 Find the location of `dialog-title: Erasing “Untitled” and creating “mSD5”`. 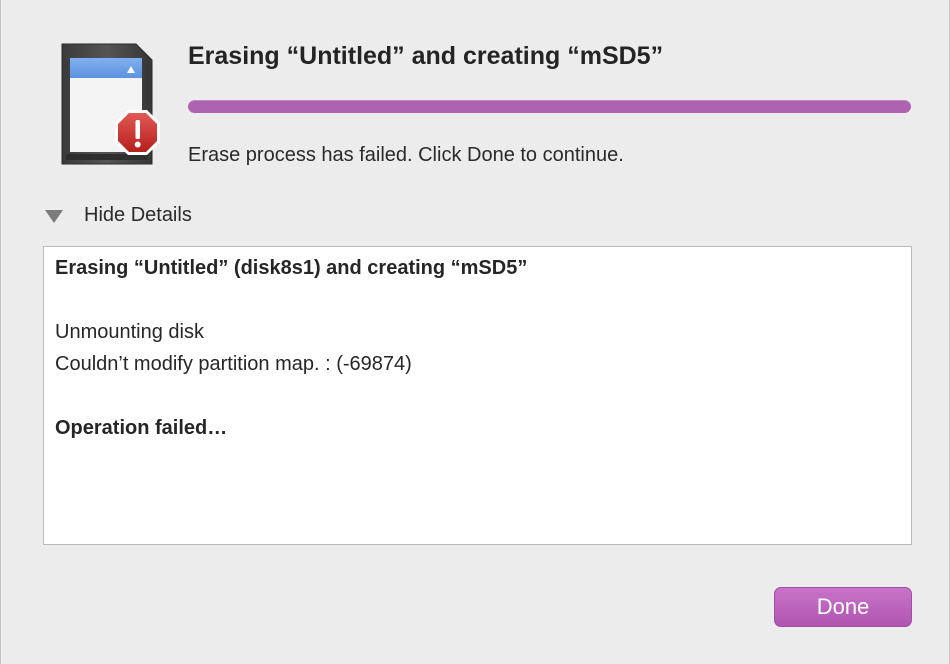

dialog-title: Erasing “Untitled” and creating “mSD5” is located at coordinates (426, 56).